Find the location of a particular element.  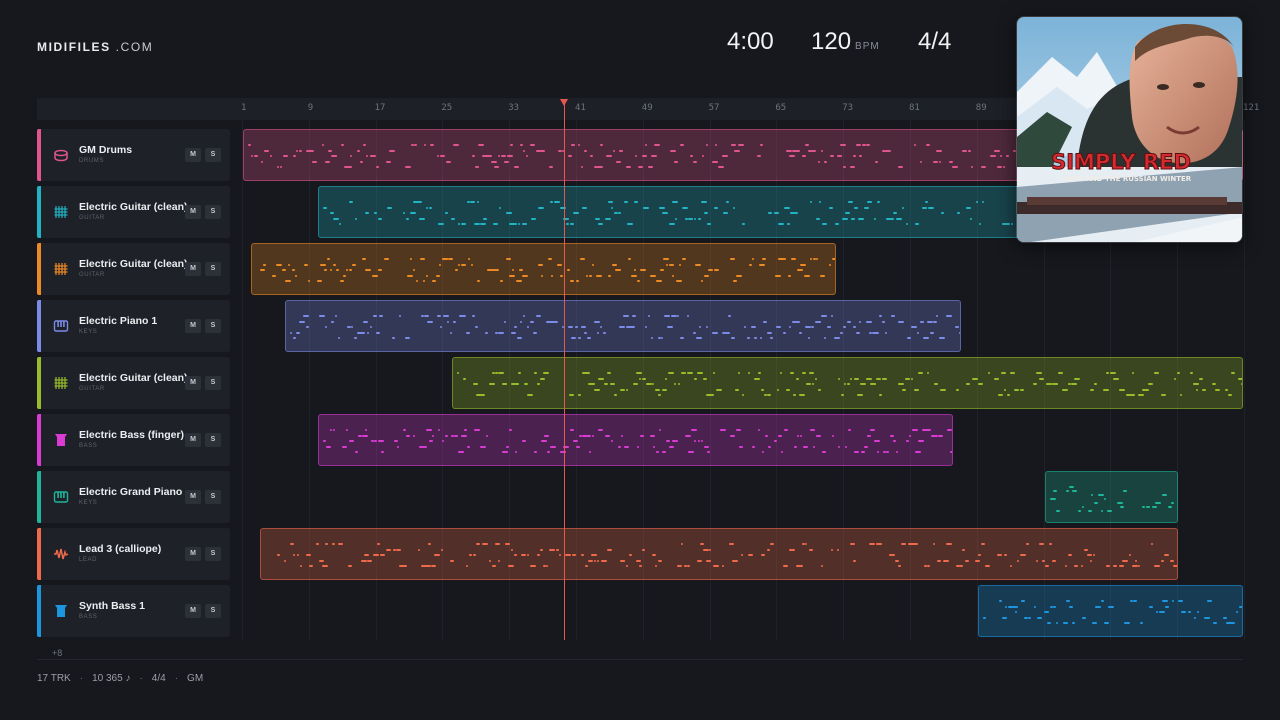

track-header: GM Drums DRUMS M S is located at coordinates (133, 155).